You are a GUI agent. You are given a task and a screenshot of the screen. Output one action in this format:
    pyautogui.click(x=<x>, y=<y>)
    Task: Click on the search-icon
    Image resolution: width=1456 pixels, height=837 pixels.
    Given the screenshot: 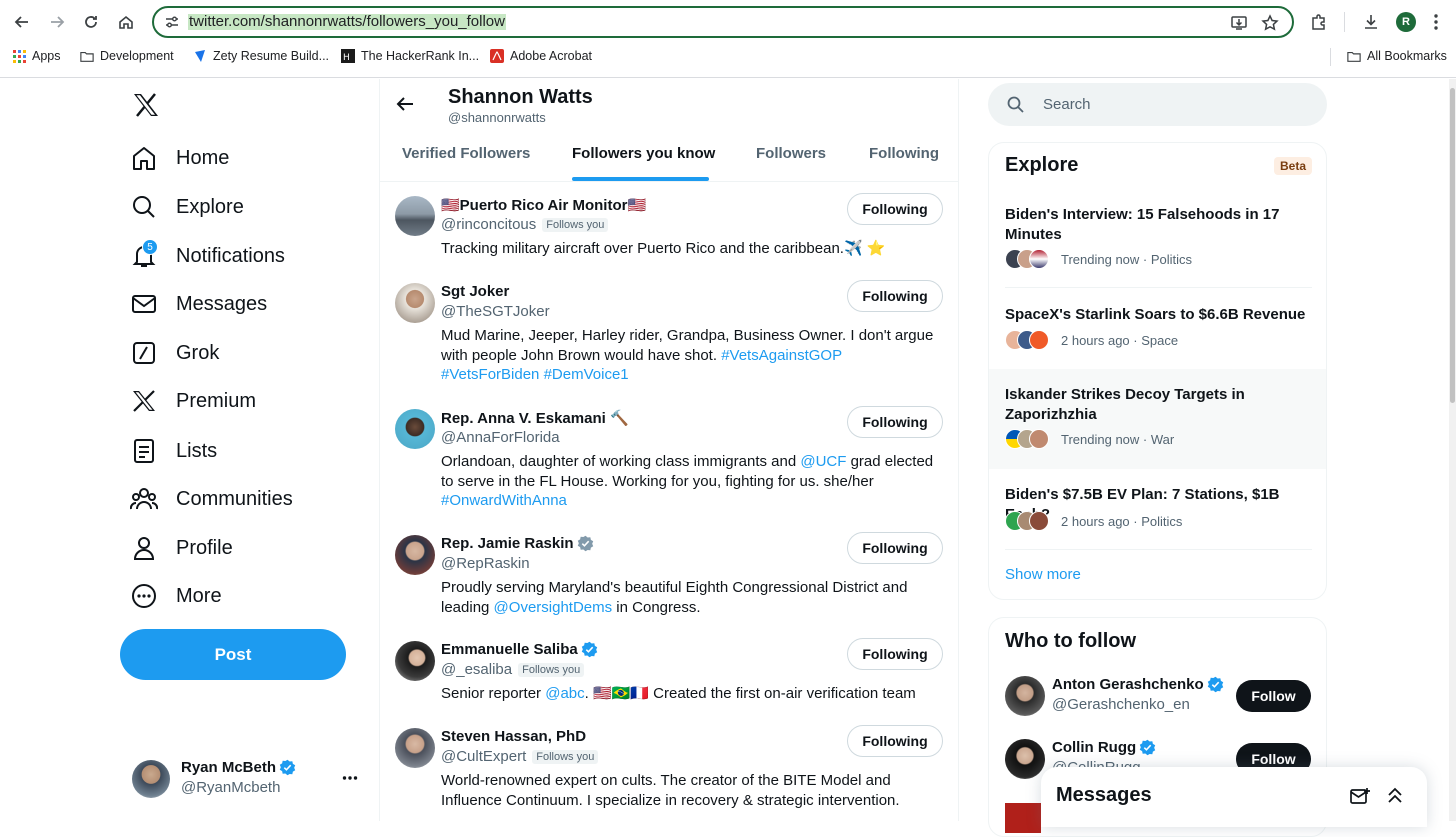 What is the action you would take?
    pyautogui.click(x=144, y=207)
    